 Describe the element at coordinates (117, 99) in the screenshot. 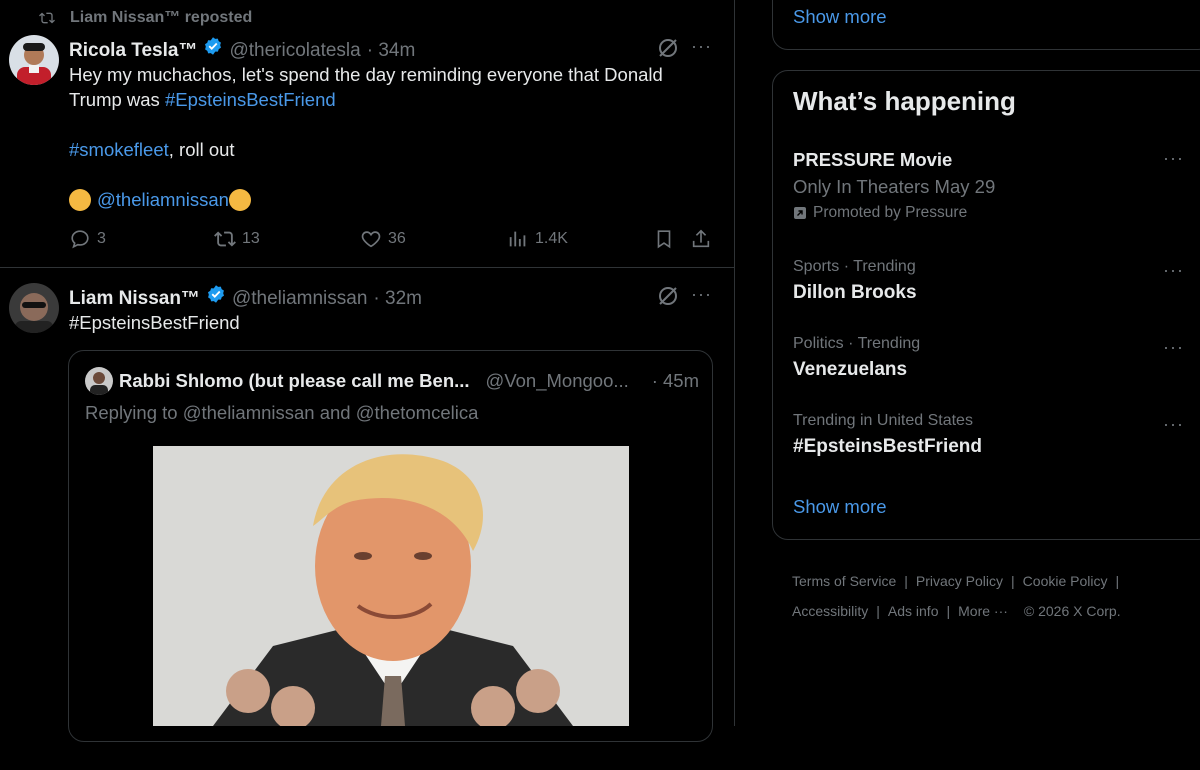

I see `post-line-text: Trump was` at that location.